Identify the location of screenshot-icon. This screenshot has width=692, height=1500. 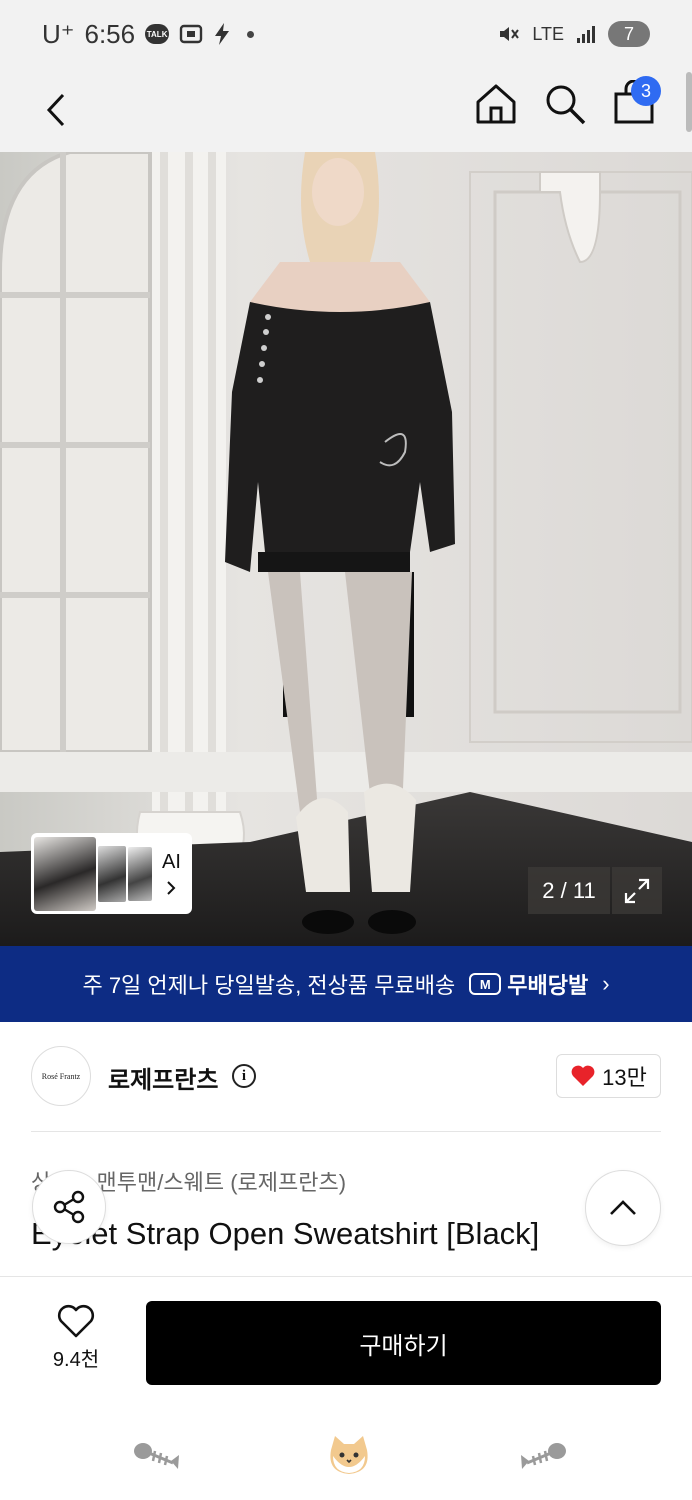
(191, 34).